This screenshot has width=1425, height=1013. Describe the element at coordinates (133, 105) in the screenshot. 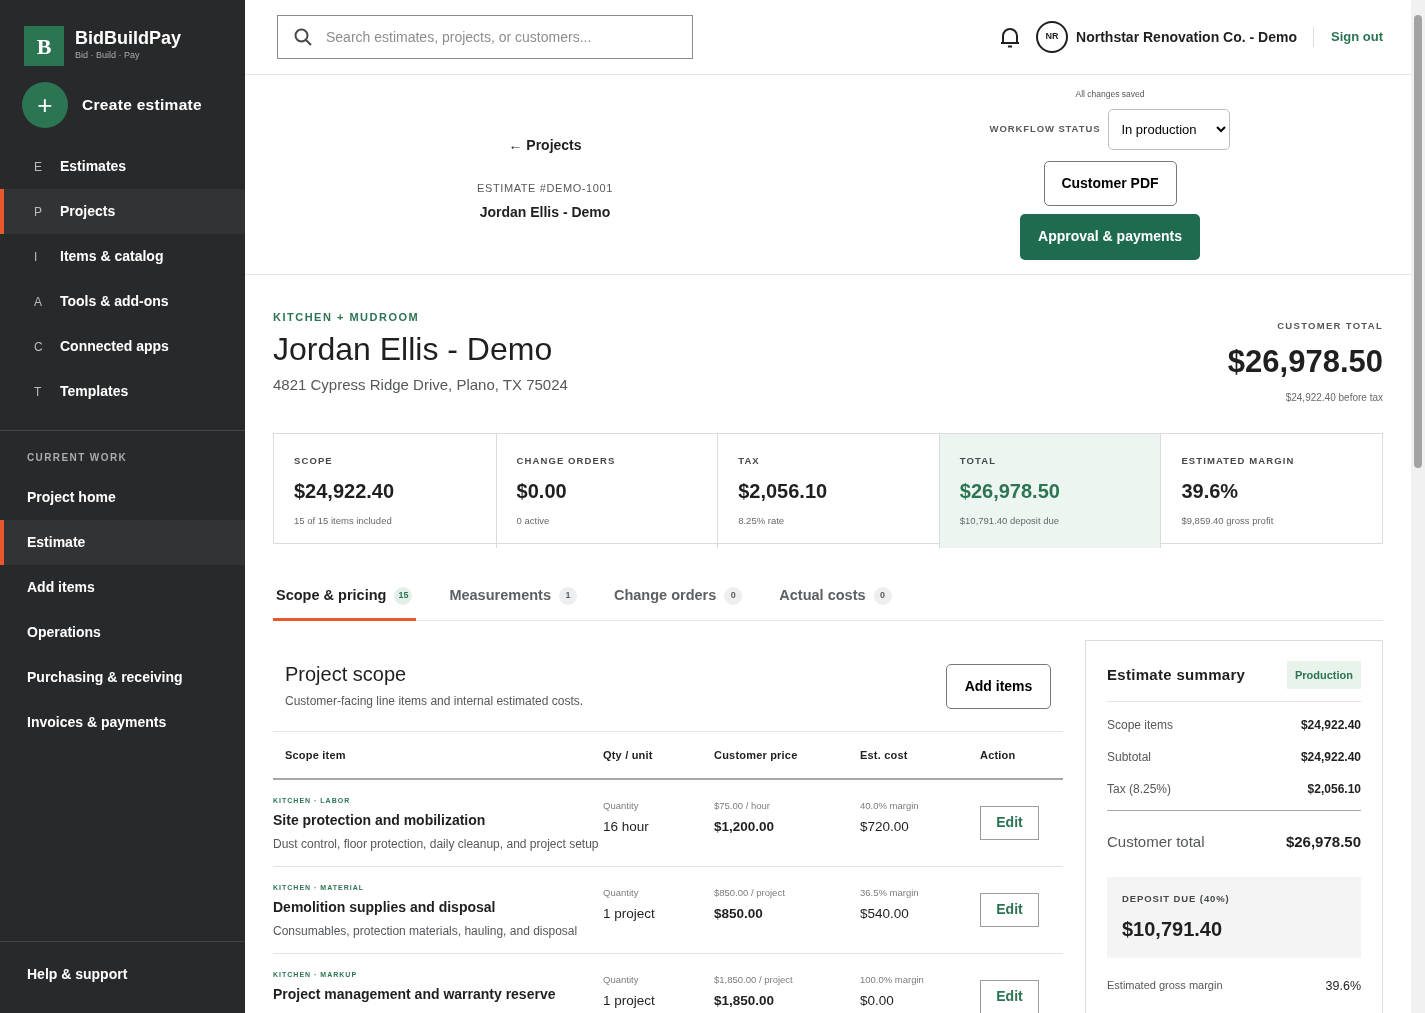

I see `create-estimate-button: + Create estimate` at that location.